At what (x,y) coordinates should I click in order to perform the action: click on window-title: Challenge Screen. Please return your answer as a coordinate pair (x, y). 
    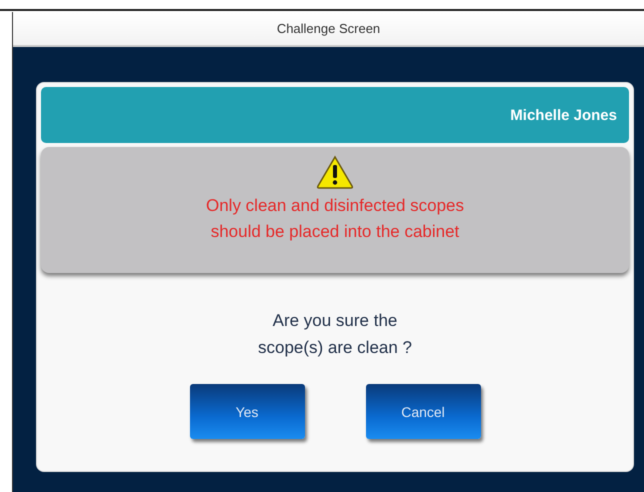
    Looking at the image, I should click on (328, 28).